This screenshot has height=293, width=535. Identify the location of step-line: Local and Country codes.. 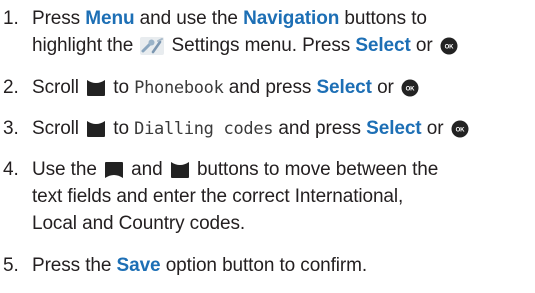
(139, 223).